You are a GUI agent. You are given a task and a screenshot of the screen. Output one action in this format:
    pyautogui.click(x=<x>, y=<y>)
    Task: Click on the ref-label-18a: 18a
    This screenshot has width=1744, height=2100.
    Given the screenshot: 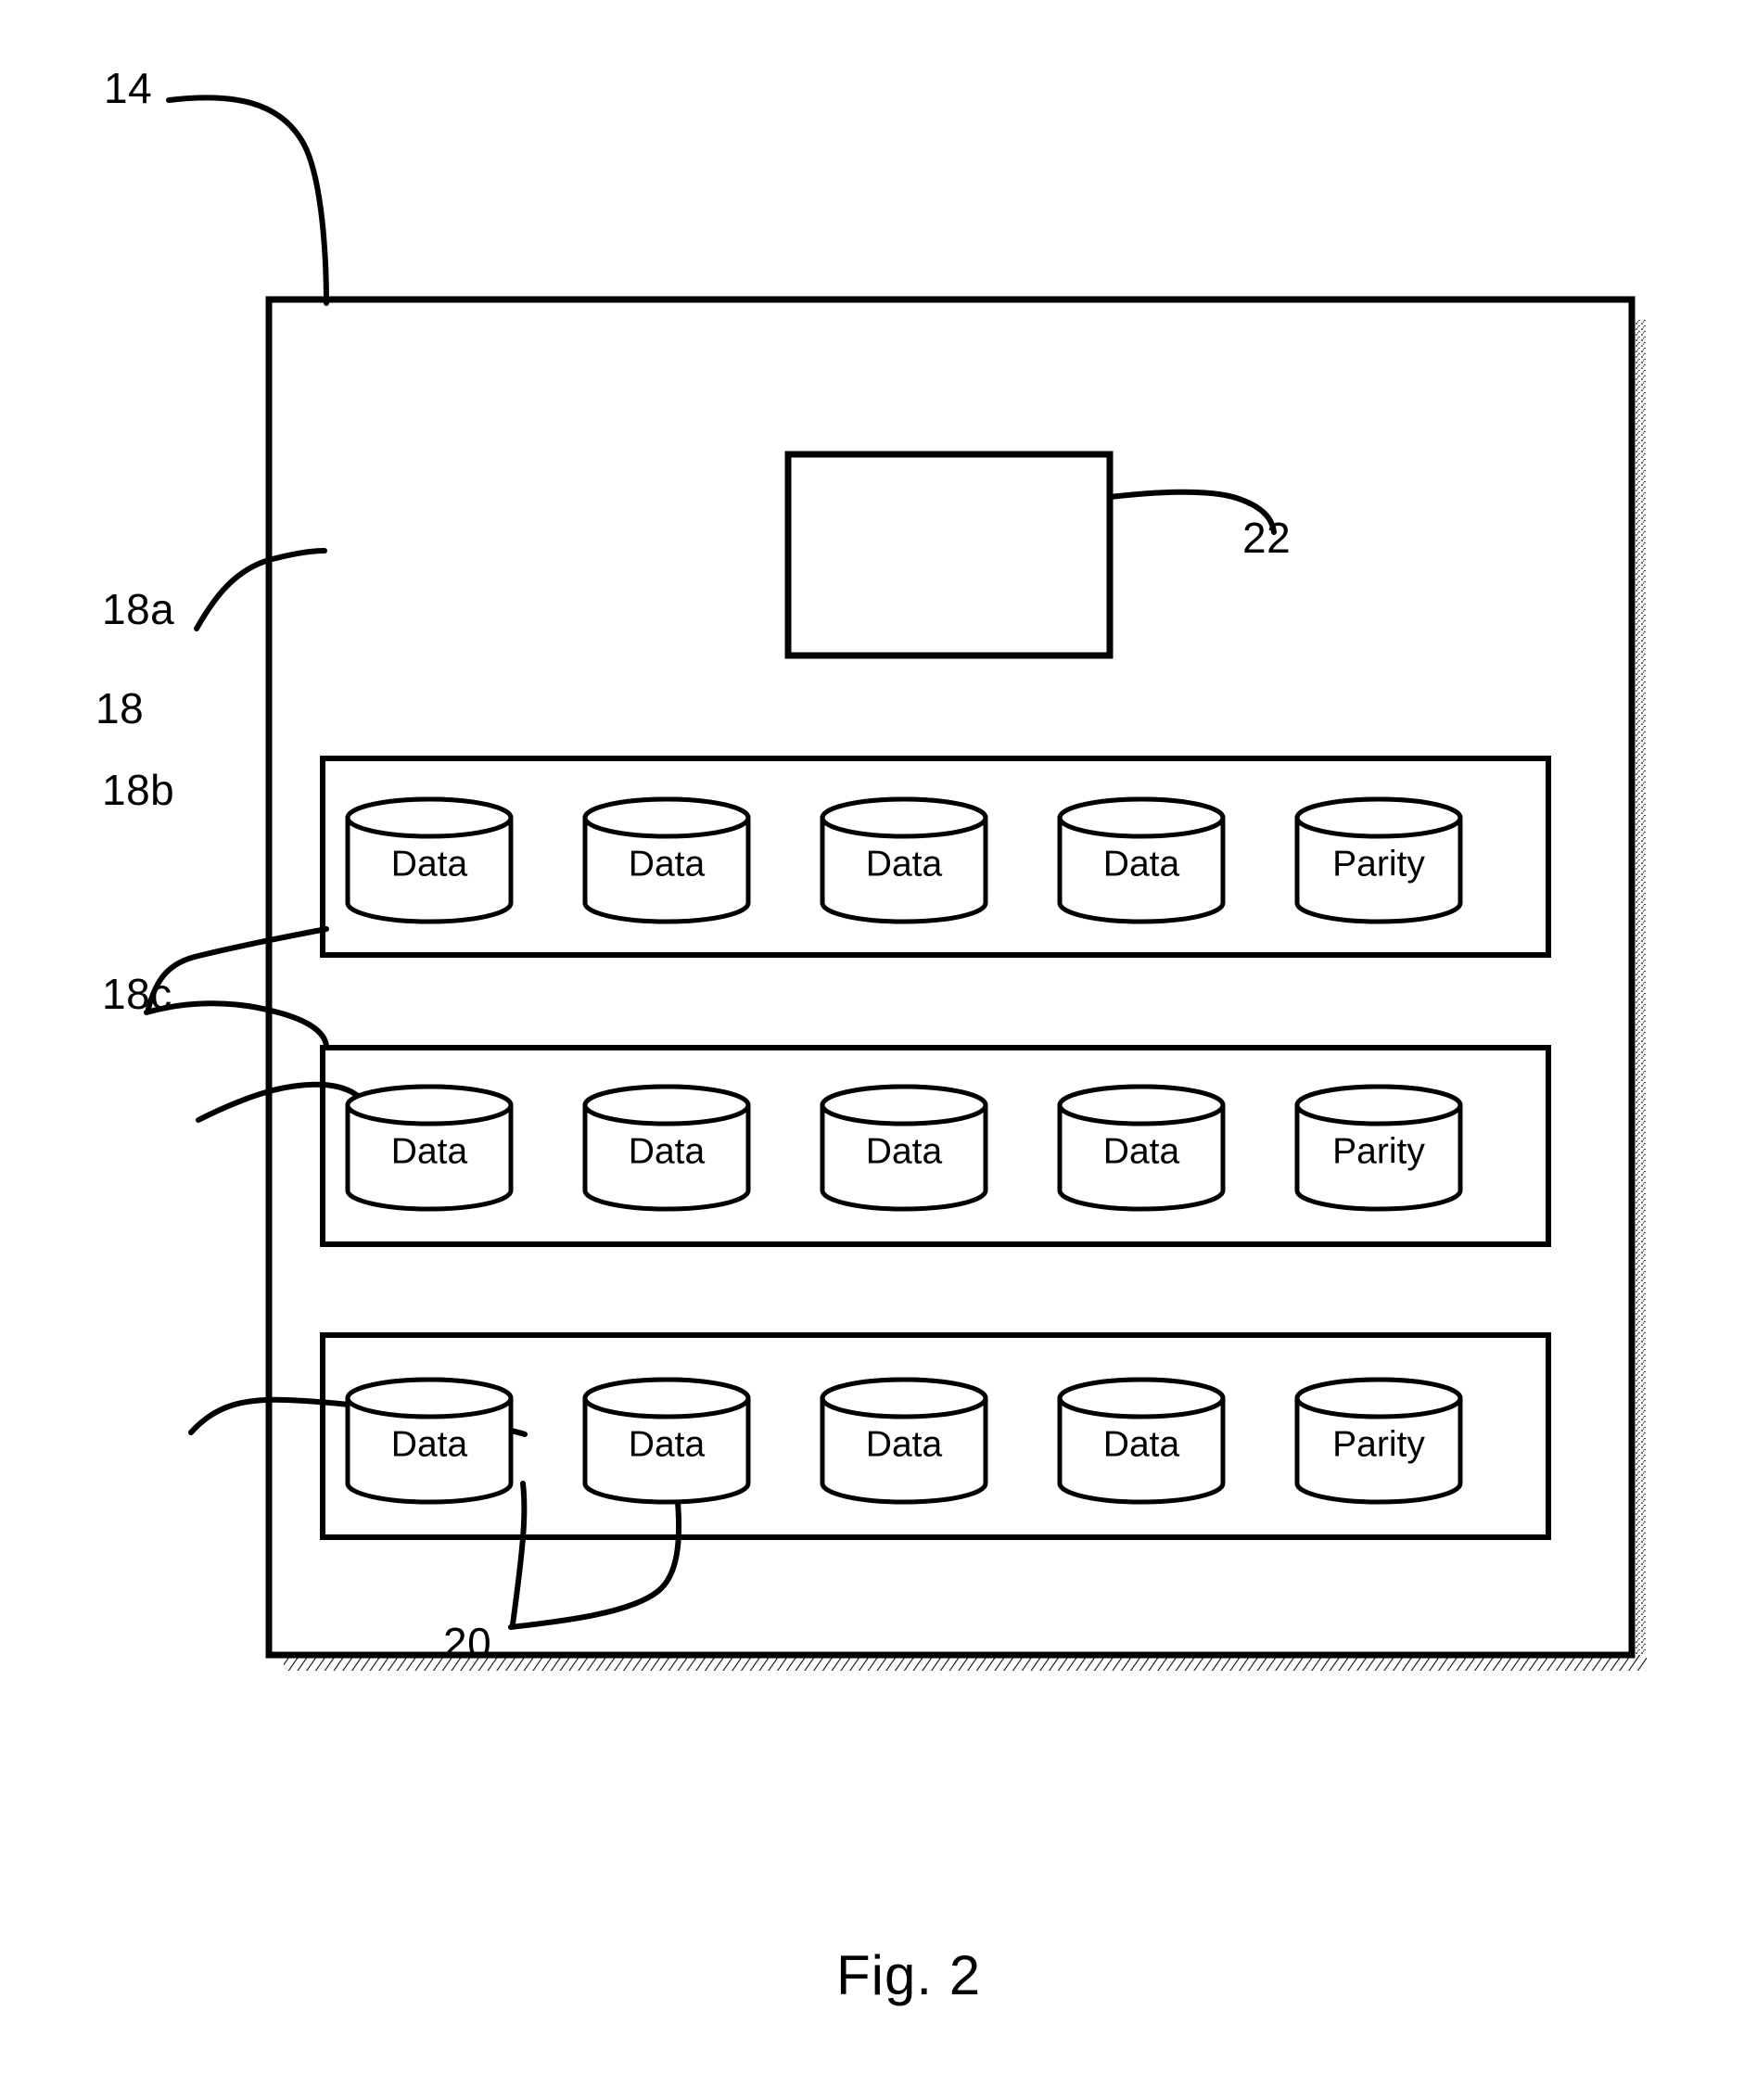 What is the action you would take?
    pyautogui.click(x=138, y=609)
    